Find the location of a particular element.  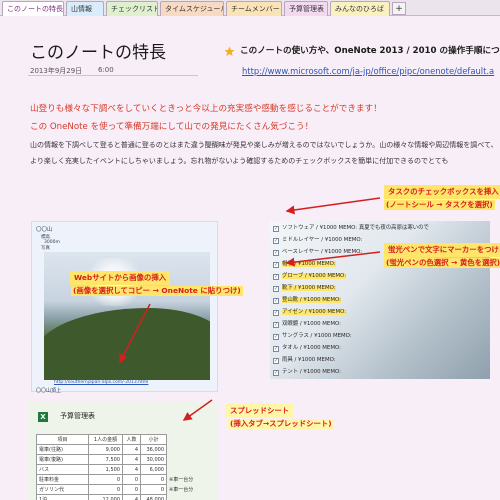

title-divider is located at coordinates (113, 75).